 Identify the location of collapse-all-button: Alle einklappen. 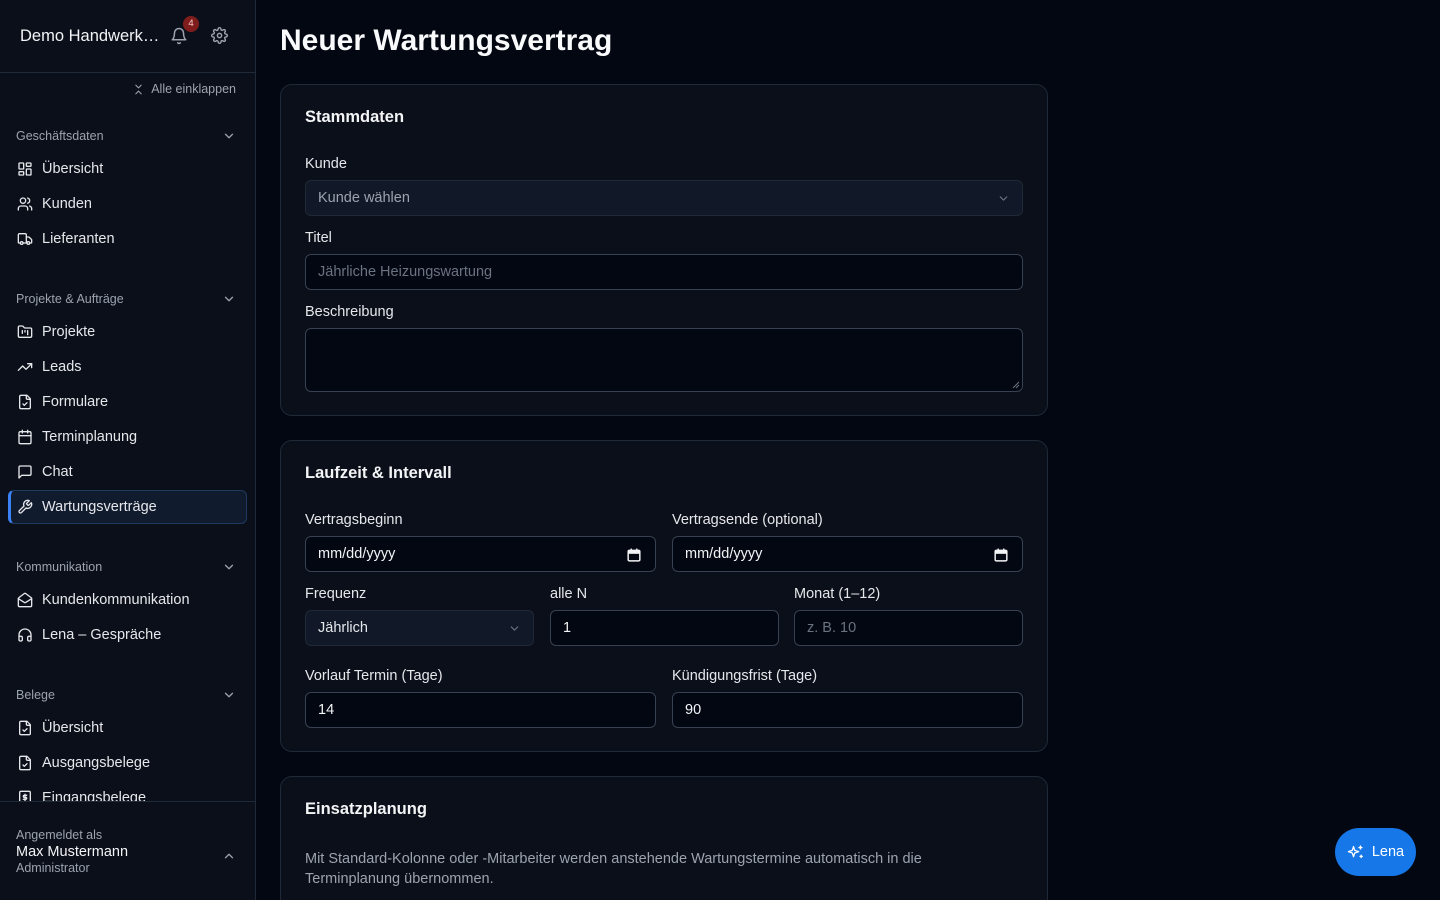
(184, 89).